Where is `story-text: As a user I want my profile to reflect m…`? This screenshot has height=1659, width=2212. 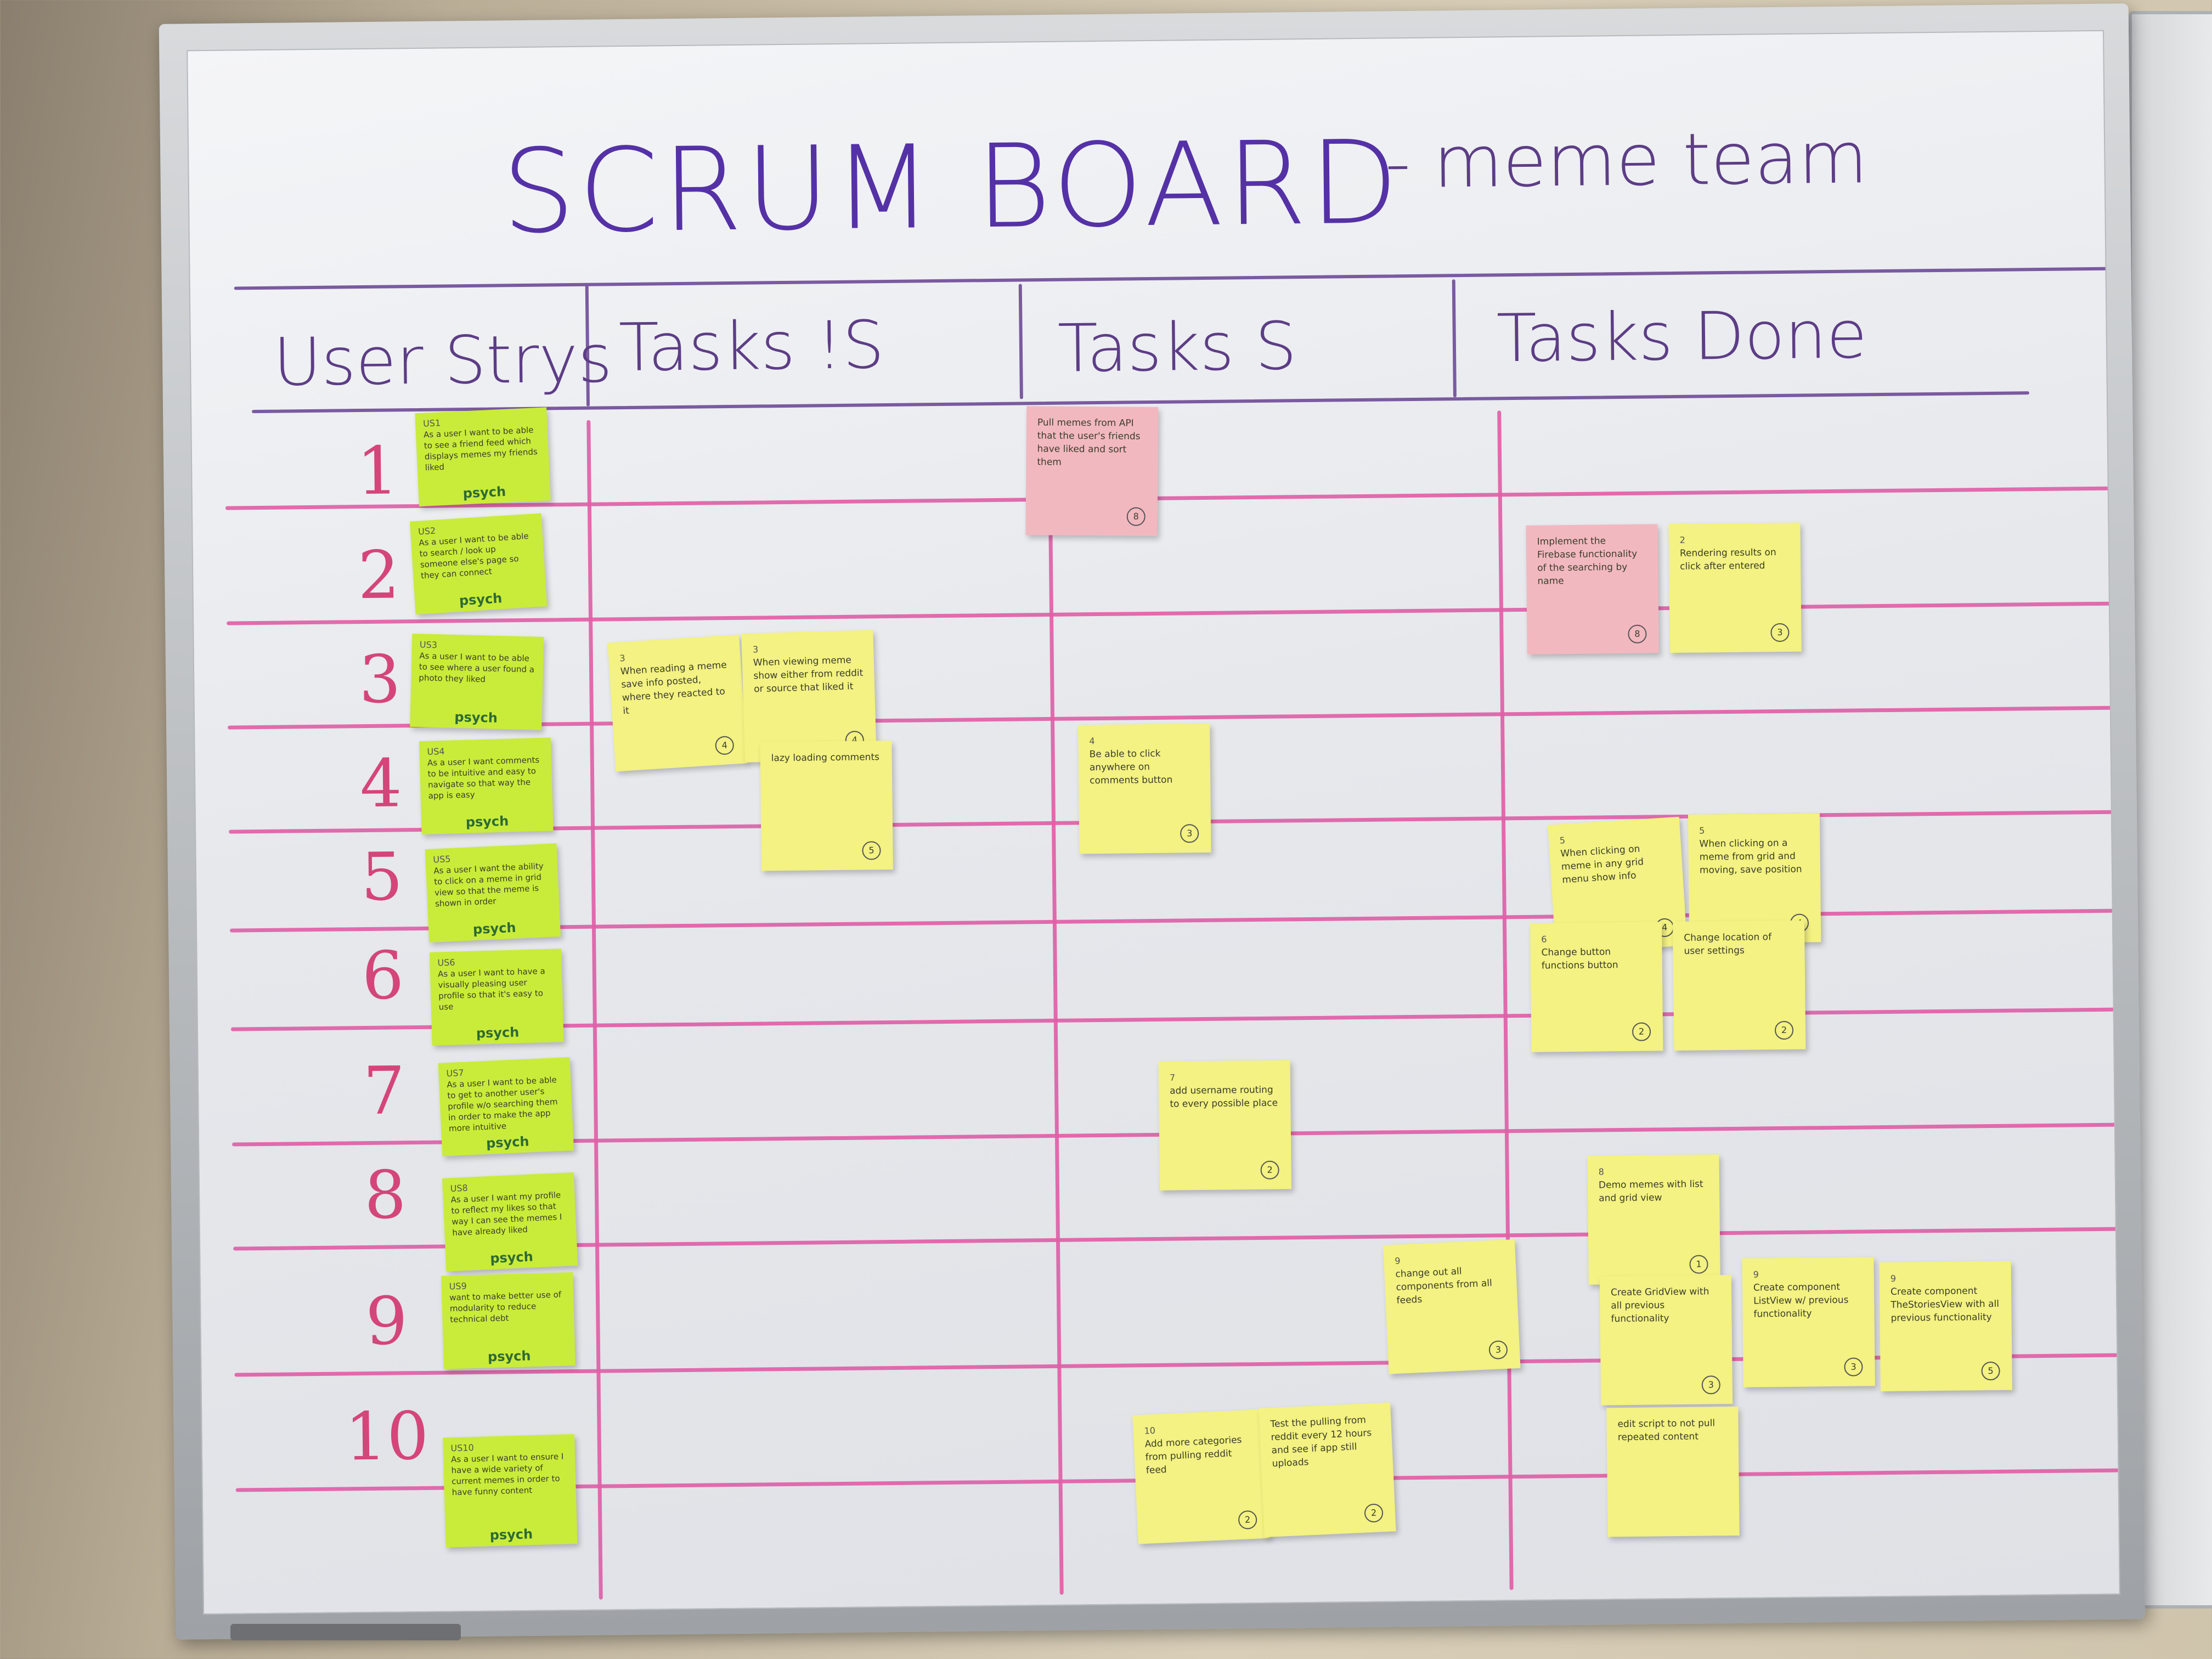 story-text: As a user I want my profile to reflect m… is located at coordinates (506, 1214).